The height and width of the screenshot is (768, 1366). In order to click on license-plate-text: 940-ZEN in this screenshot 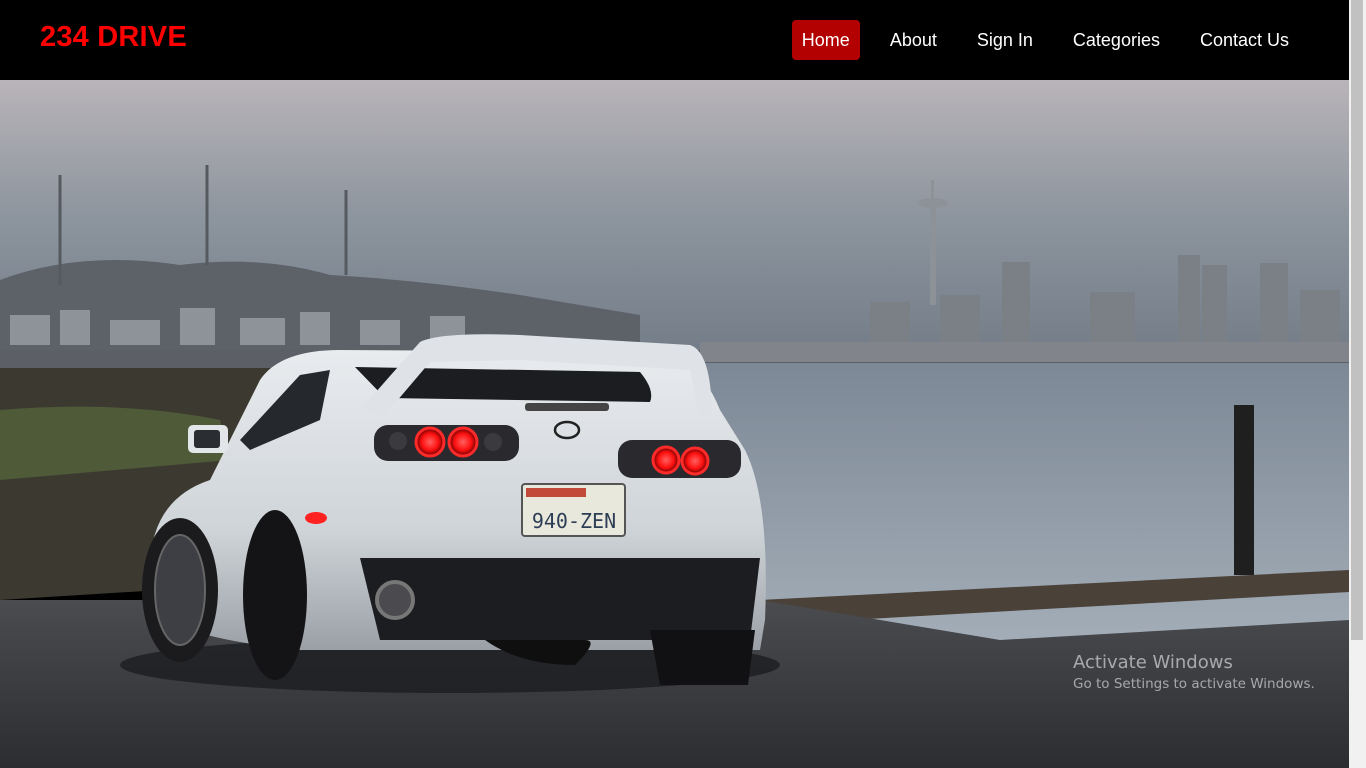, I will do `click(574, 521)`.